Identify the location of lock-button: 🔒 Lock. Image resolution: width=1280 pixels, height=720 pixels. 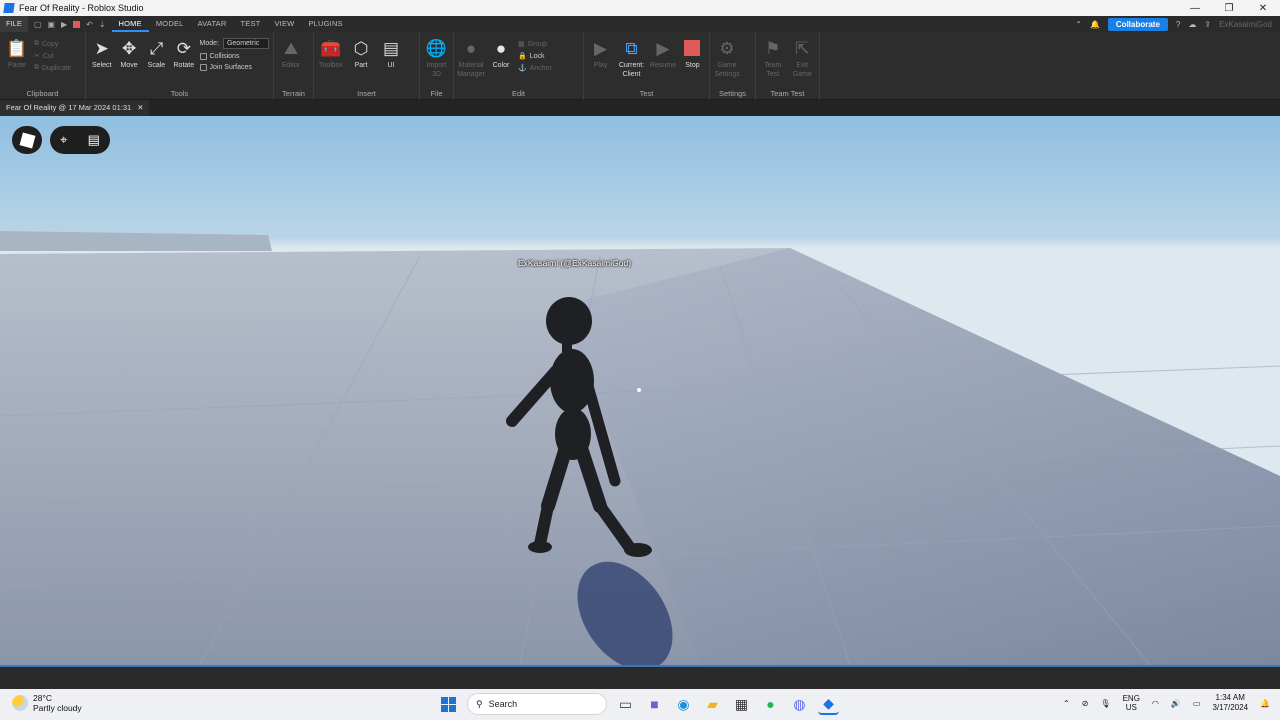
(535, 56).